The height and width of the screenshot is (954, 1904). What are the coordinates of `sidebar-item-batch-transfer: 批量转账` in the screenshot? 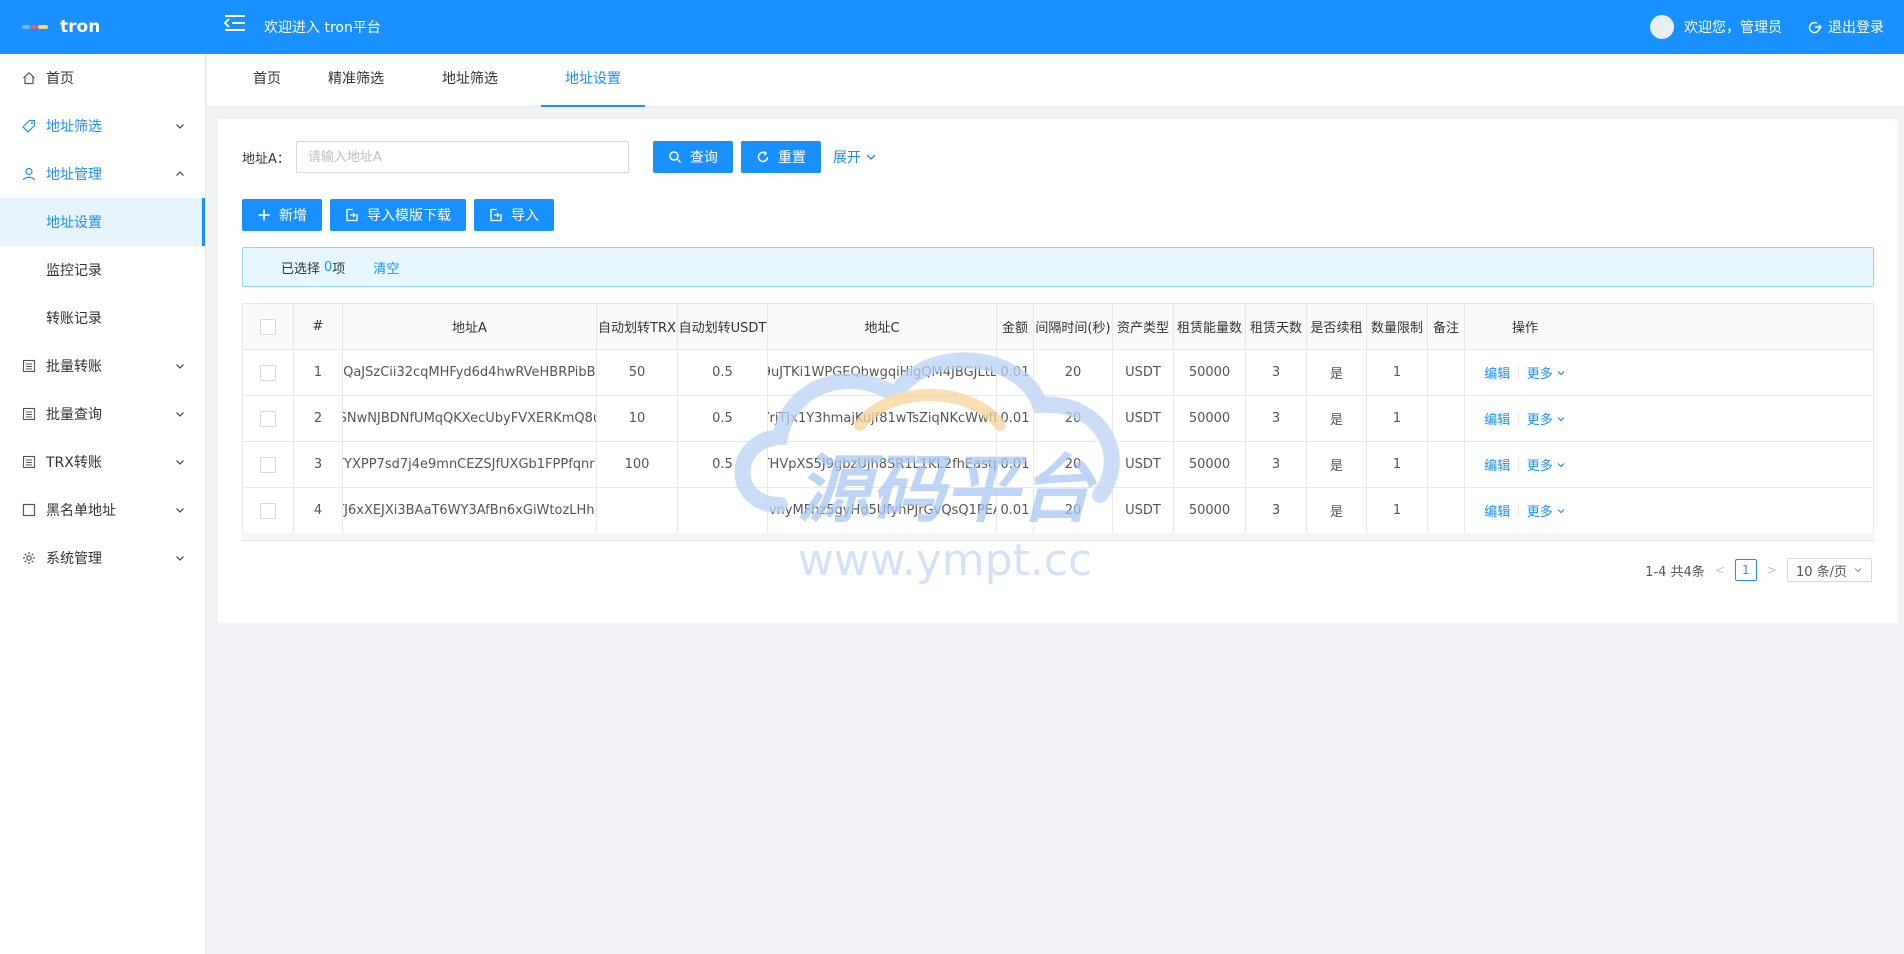 It's located at (102, 366).